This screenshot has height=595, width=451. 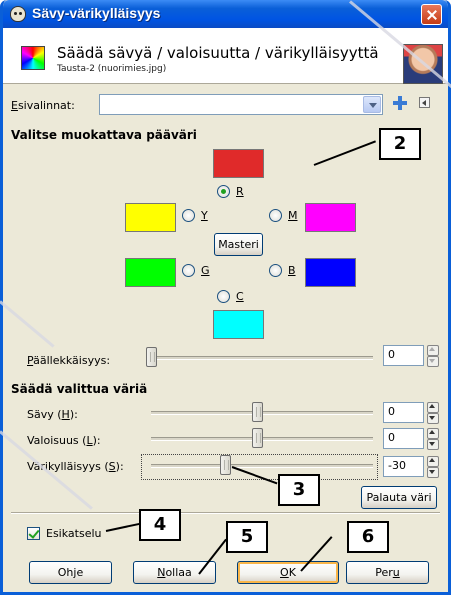 What do you see at coordinates (64, 440) in the screenshot?
I see `lightness-label: Valoisuus (L):` at bounding box center [64, 440].